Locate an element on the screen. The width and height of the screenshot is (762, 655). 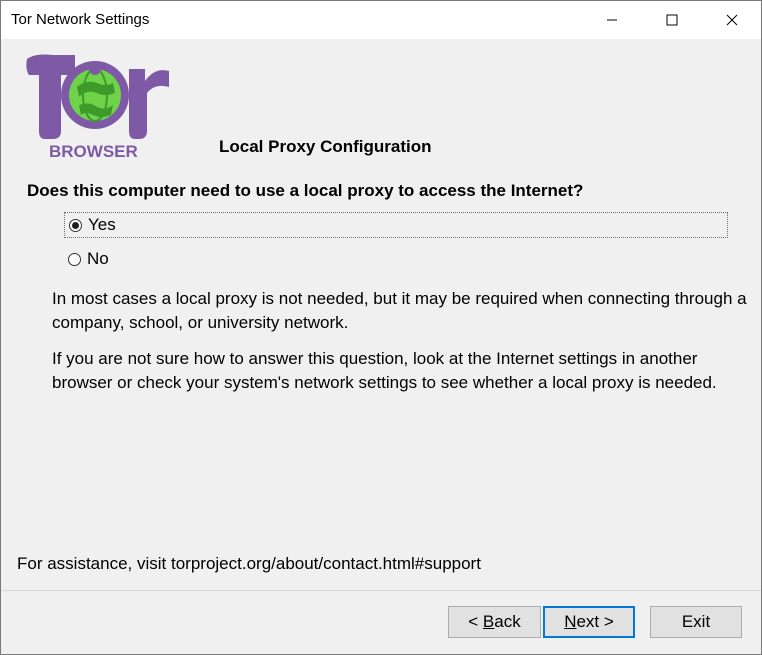
close-icon is located at coordinates (732, 20).